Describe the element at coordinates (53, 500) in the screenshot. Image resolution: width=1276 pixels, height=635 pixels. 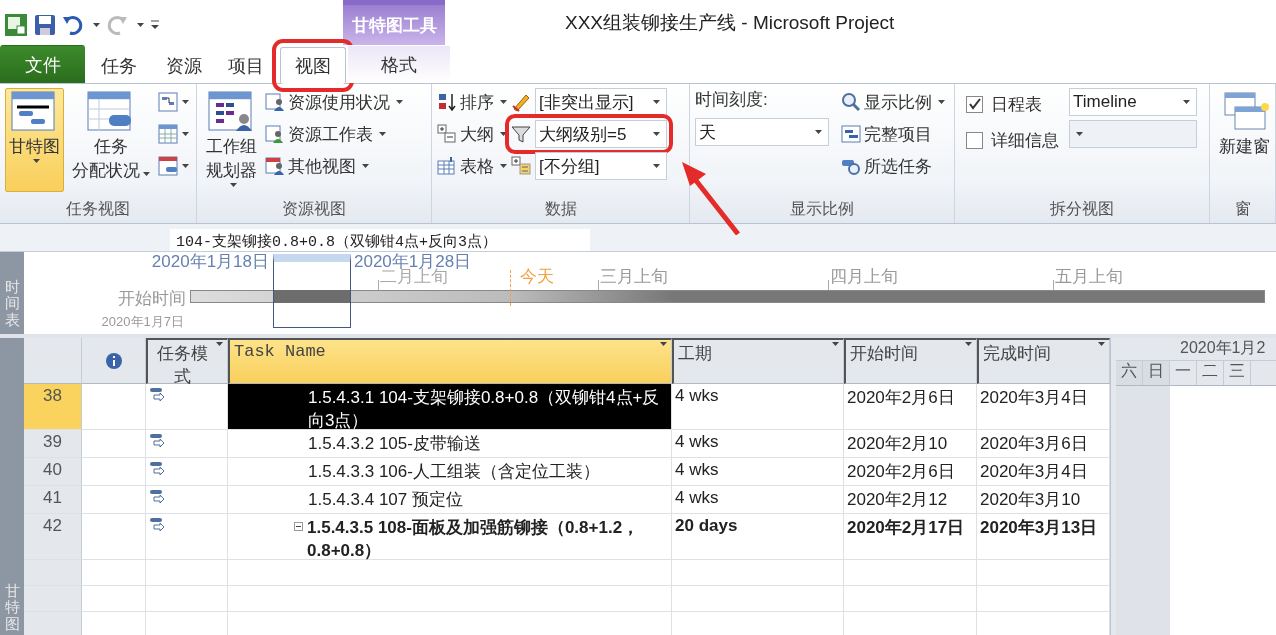
I see `row-number: 41` at that location.